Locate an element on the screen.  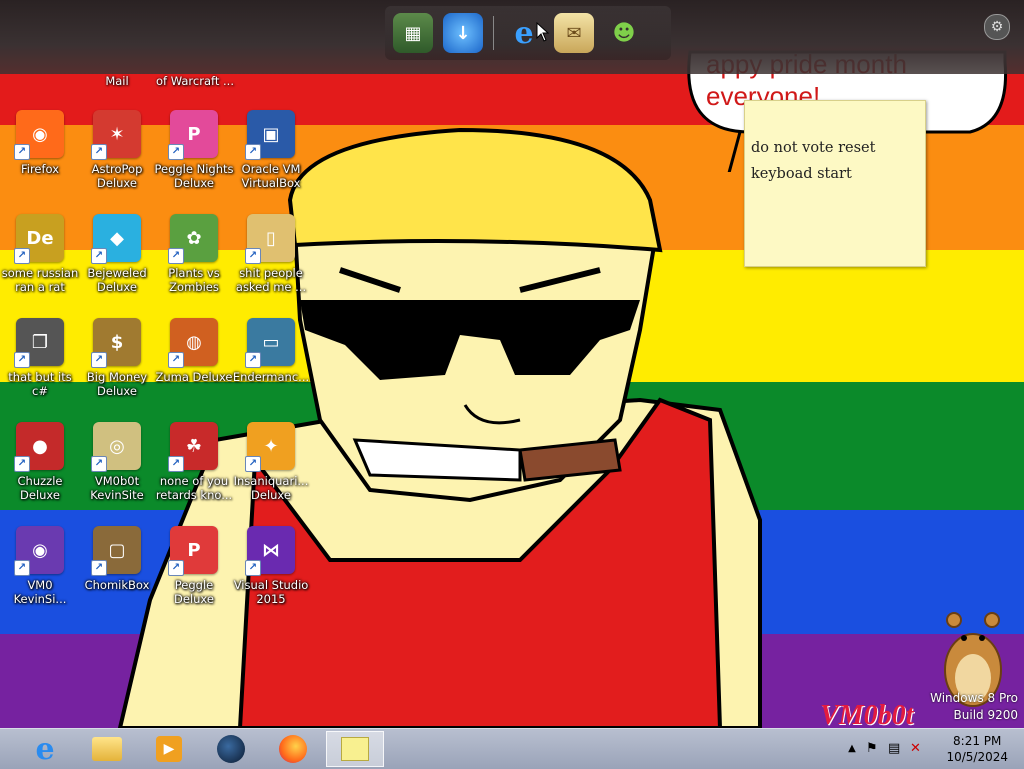
action-center-flag-icon: ⚑ is located at coordinates (874, 749).